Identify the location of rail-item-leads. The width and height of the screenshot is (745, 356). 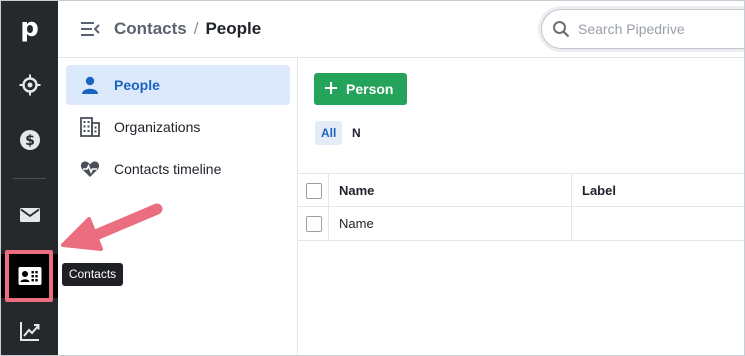
(29, 85).